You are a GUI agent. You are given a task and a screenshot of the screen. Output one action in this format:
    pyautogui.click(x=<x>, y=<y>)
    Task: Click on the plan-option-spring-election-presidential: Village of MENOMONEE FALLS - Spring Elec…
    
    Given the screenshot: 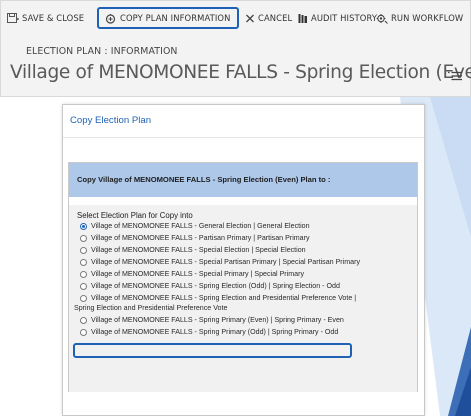 What is the action you would take?
    pyautogui.click(x=218, y=298)
    